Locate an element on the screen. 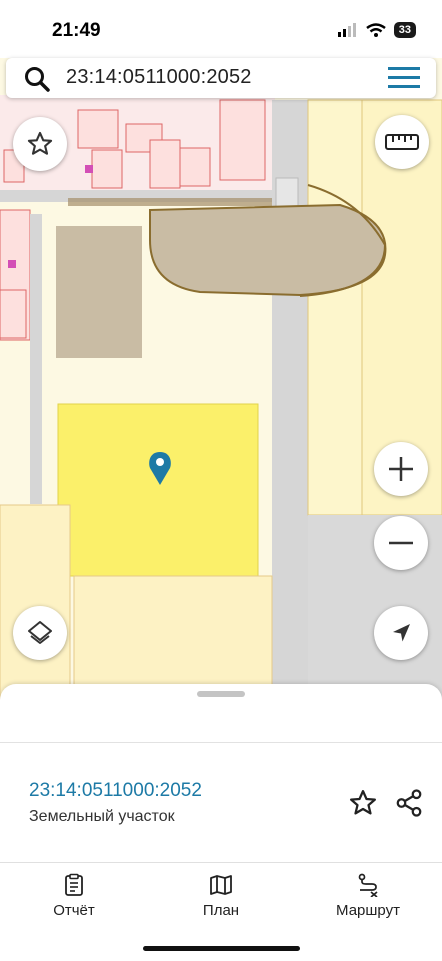 The image size is (442, 961). layers-button is located at coordinates (40, 633).